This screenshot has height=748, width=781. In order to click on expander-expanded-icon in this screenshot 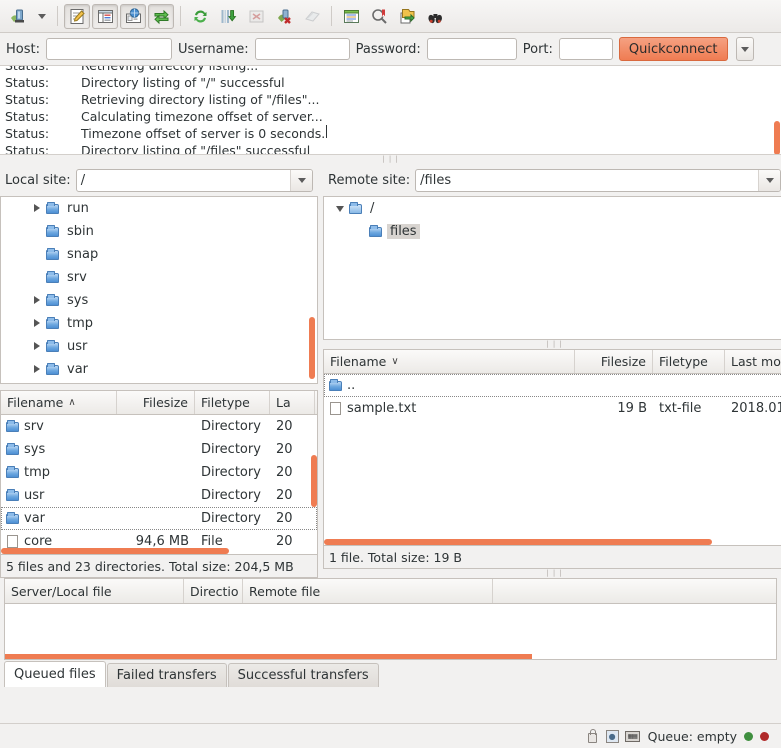, I will do `click(340, 208)`.